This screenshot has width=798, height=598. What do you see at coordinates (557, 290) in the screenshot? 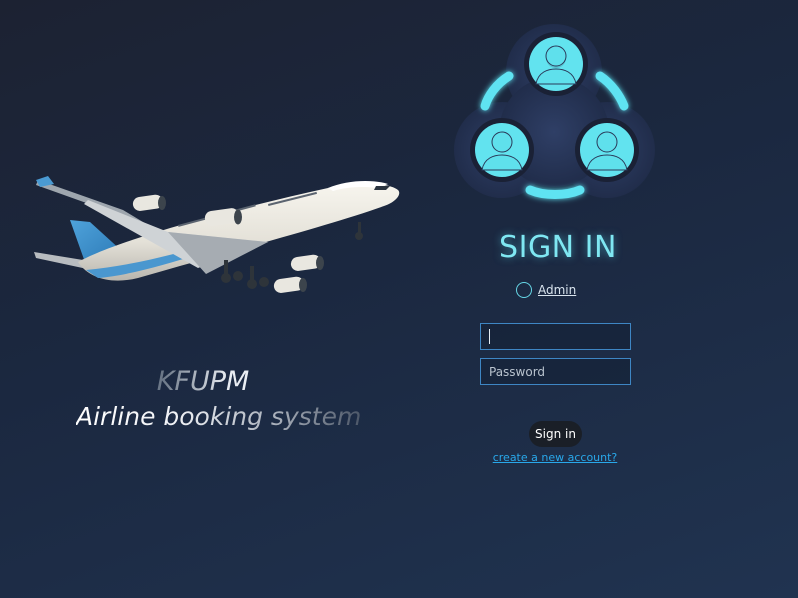
I see `admin-label: Admin` at bounding box center [557, 290].